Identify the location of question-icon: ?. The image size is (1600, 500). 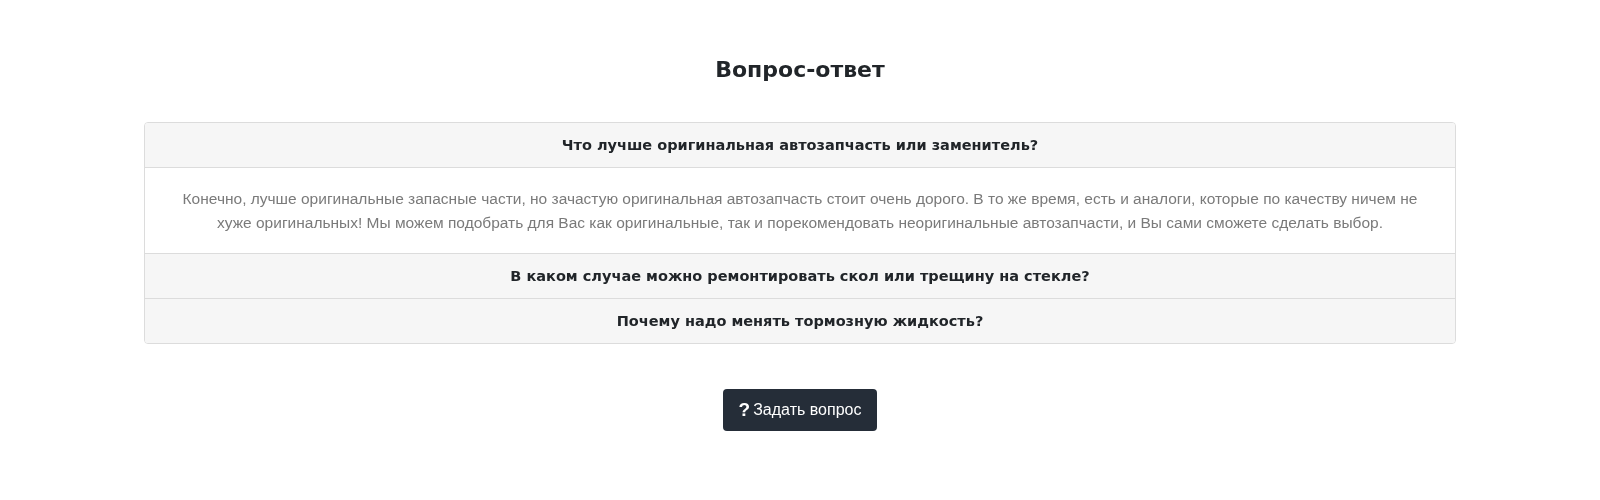
(744, 410).